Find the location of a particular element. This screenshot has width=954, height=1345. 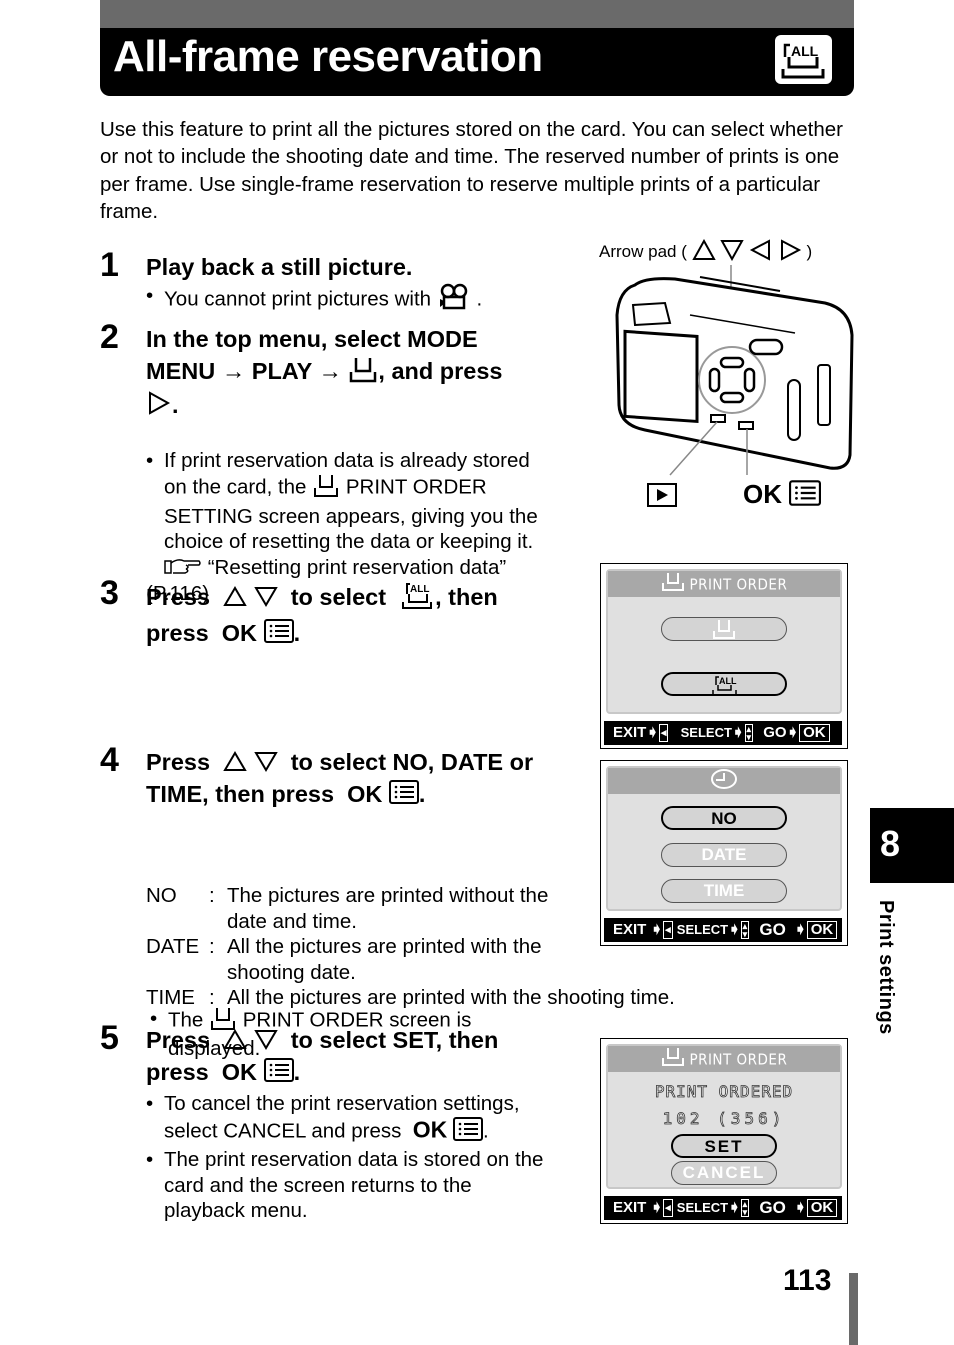

left-arrow-icon is located at coordinates (761, 252).